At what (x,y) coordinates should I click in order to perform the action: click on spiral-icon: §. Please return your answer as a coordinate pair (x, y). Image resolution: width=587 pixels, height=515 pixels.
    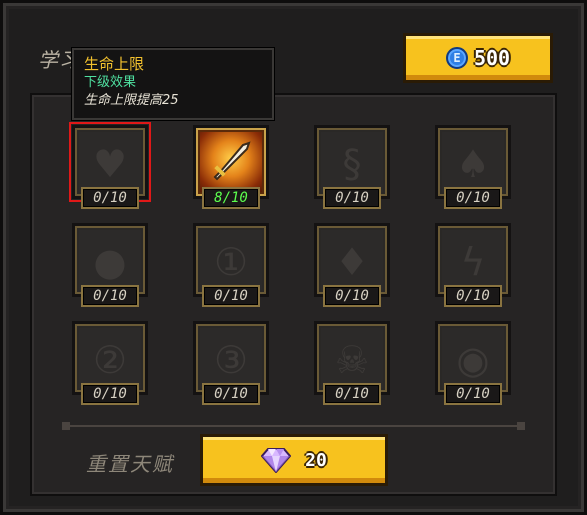
    Looking at the image, I should click on (352, 164).